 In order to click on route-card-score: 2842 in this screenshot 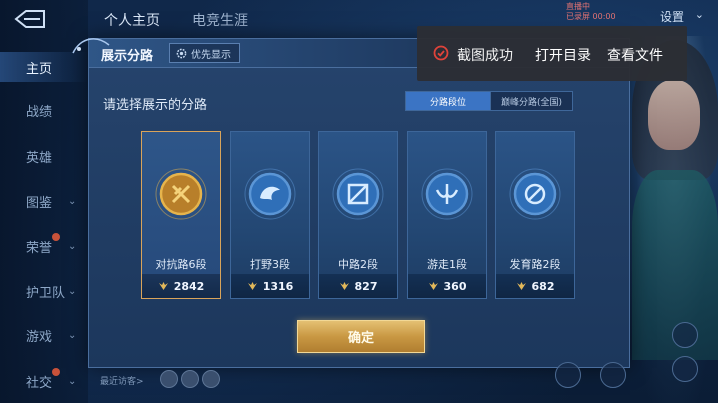, I will do `click(181, 286)`.